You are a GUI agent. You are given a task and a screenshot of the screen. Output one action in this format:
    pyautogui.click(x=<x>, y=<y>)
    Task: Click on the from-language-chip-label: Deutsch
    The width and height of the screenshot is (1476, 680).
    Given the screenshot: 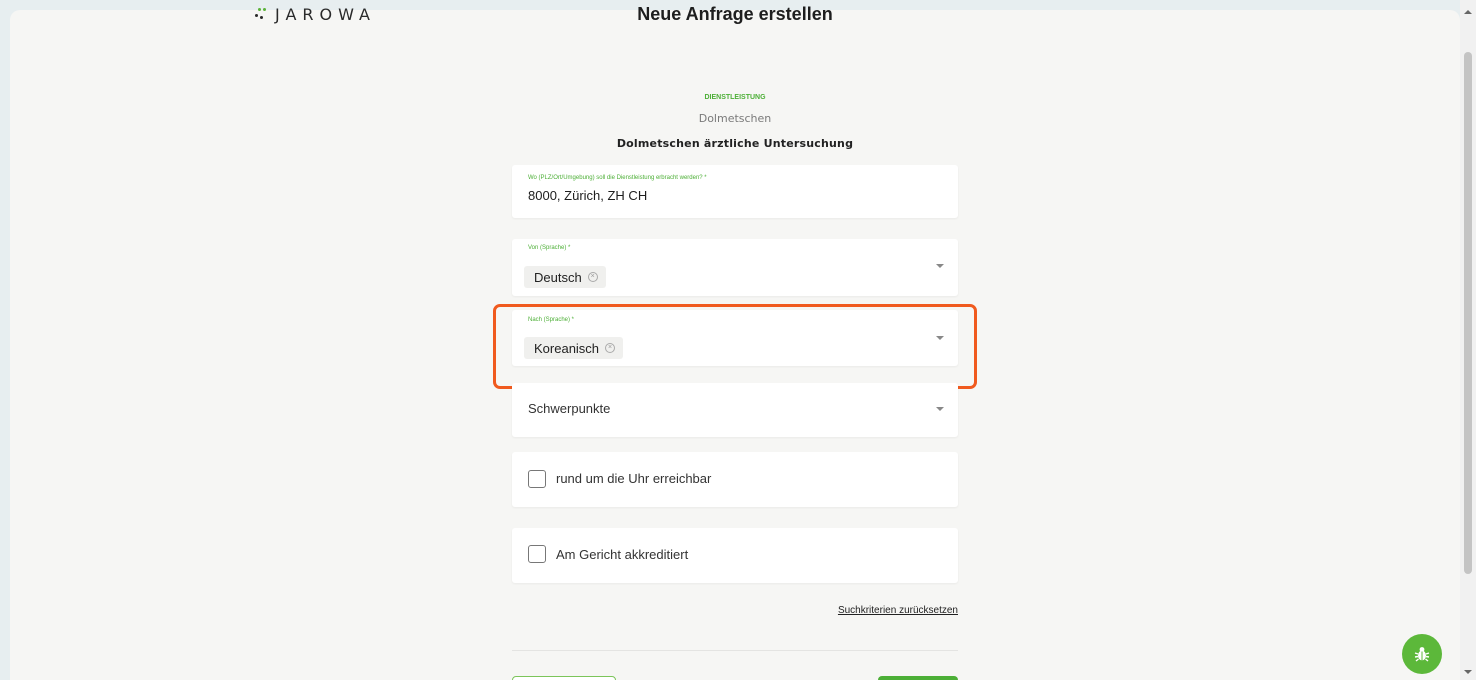 What is the action you would take?
    pyautogui.click(x=558, y=277)
    